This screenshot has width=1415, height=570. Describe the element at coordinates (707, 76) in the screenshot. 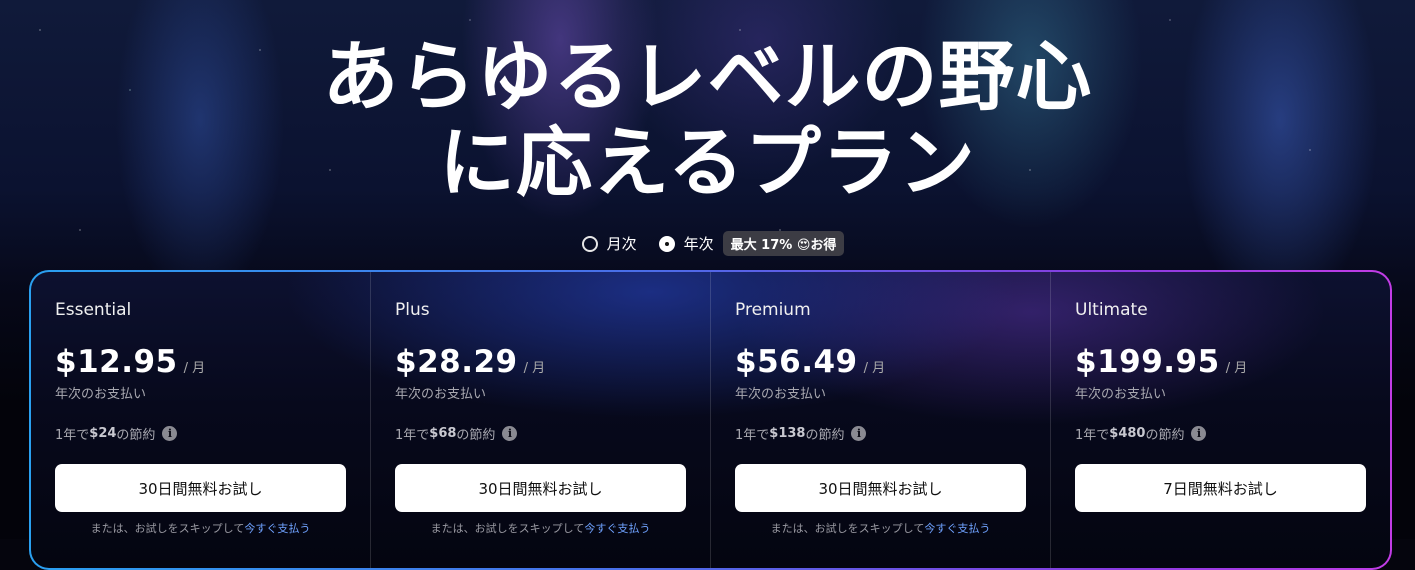

I see `title-line-1: あらゆるレベルの野心` at that location.